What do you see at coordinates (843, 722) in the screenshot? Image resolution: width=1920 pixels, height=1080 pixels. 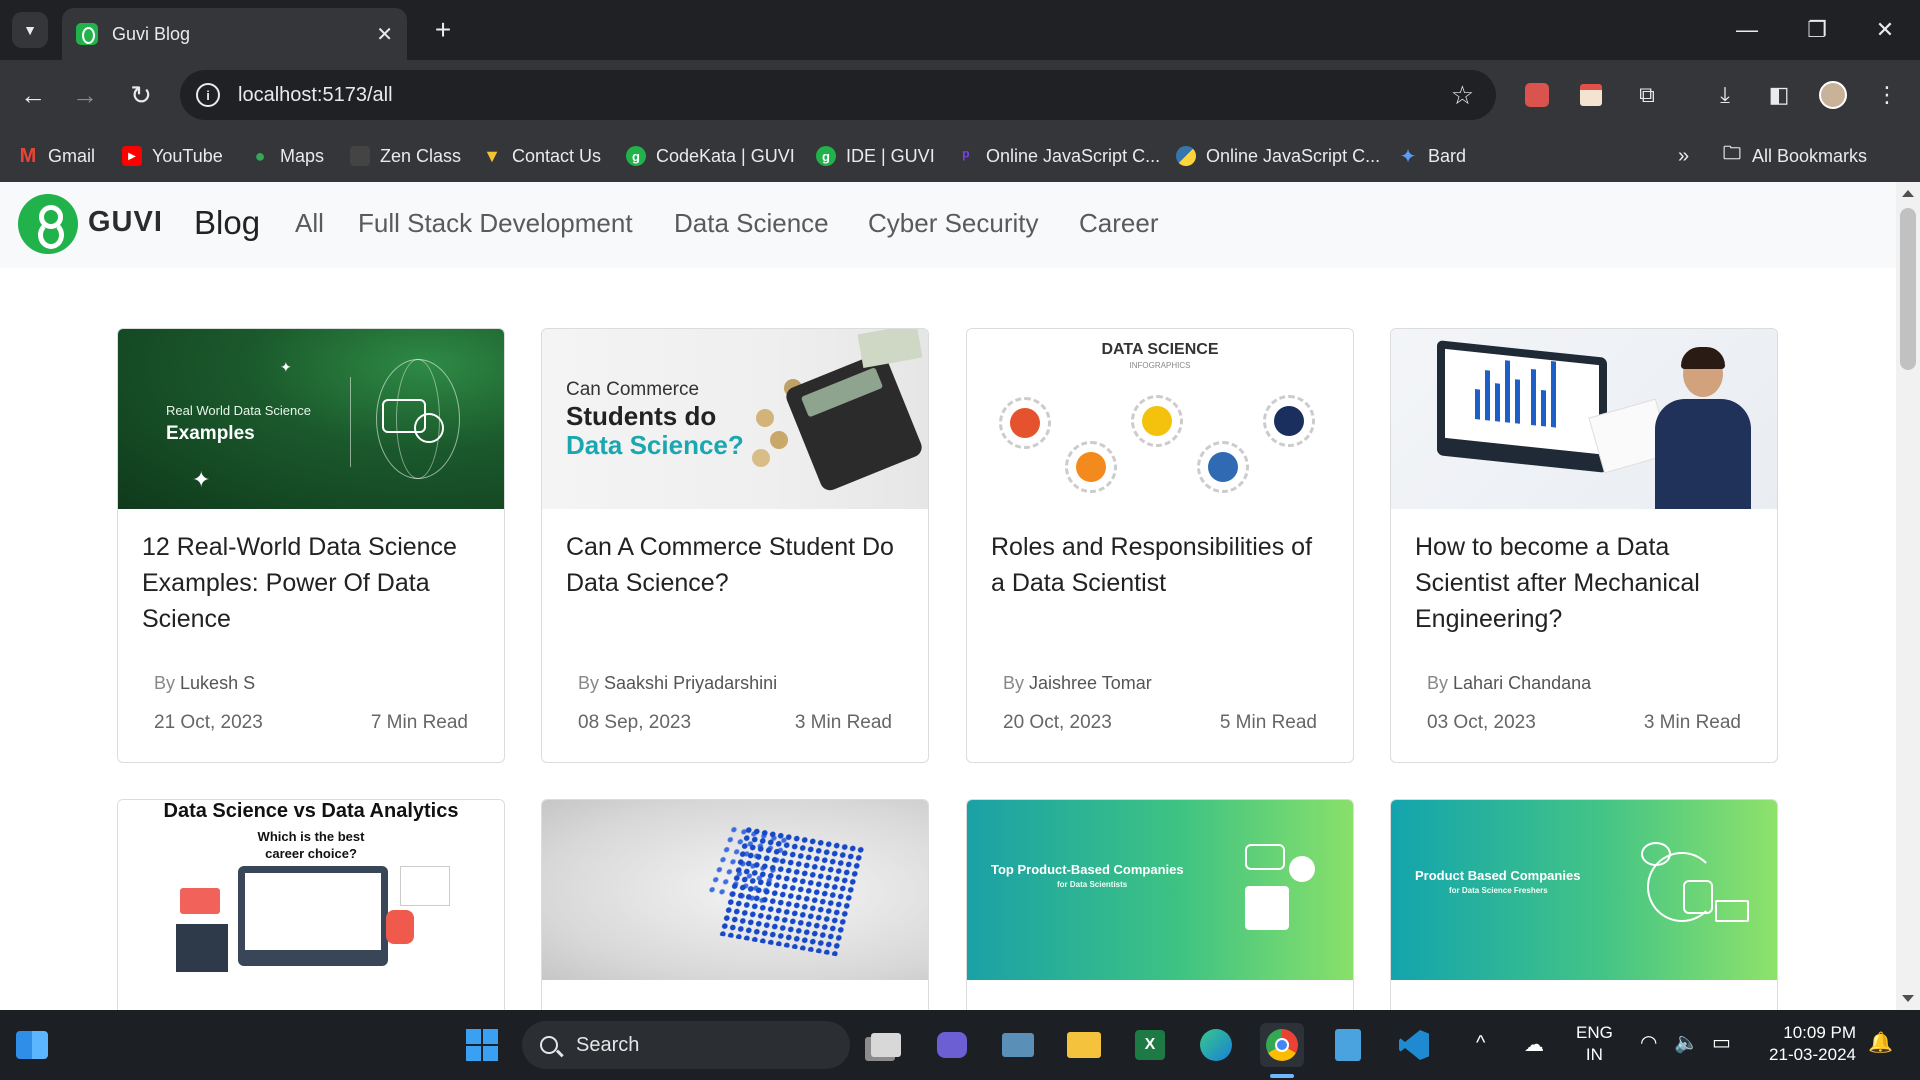 I see `post-read-time: 3 Min Read` at bounding box center [843, 722].